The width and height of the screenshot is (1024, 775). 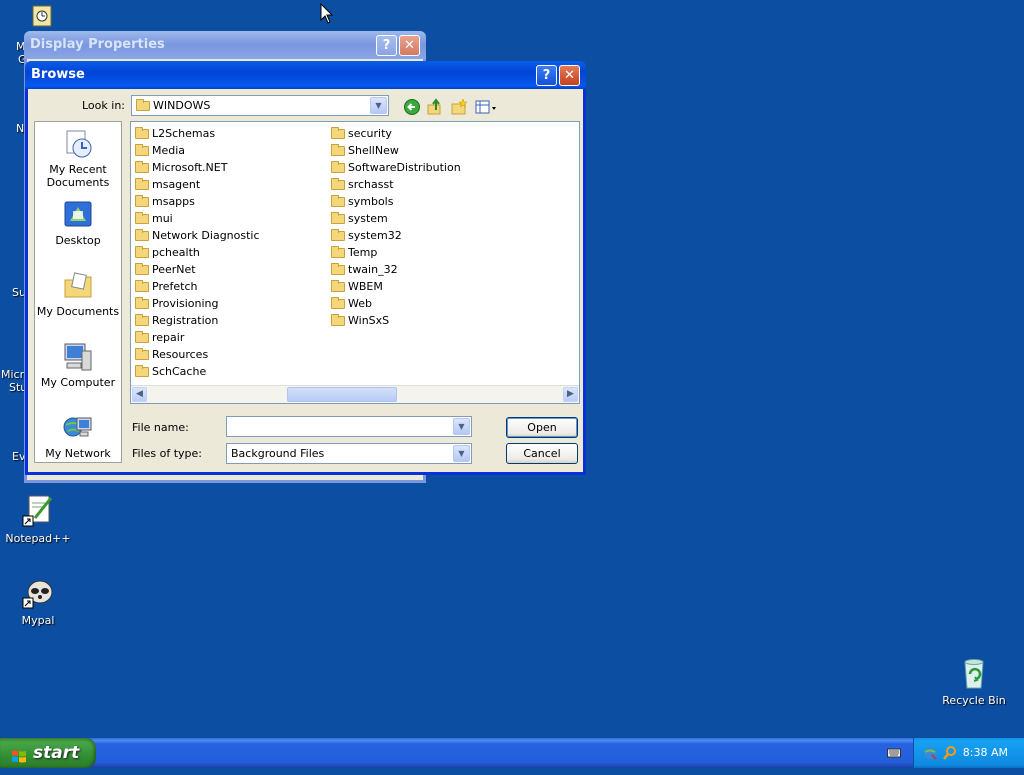 I want to click on window-title: Display Properties, so click(x=97, y=44).